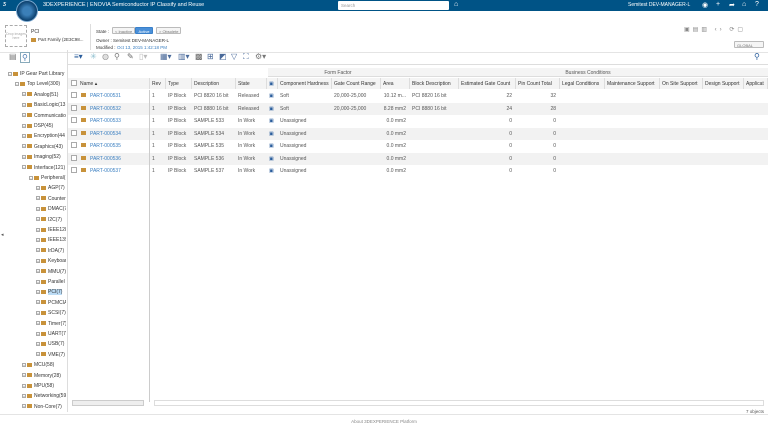  Describe the element at coordinates (223, 56) in the screenshot. I see `export-icon: ◩` at that location.